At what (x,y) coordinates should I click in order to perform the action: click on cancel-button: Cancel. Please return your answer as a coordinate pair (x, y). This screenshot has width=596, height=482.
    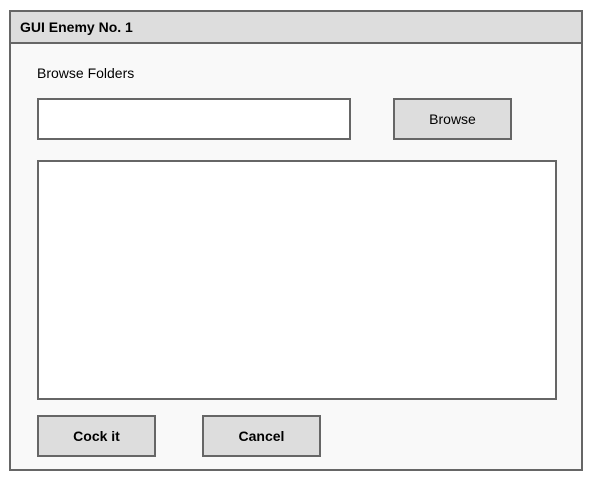
    Looking at the image, I should click on (261, 436).